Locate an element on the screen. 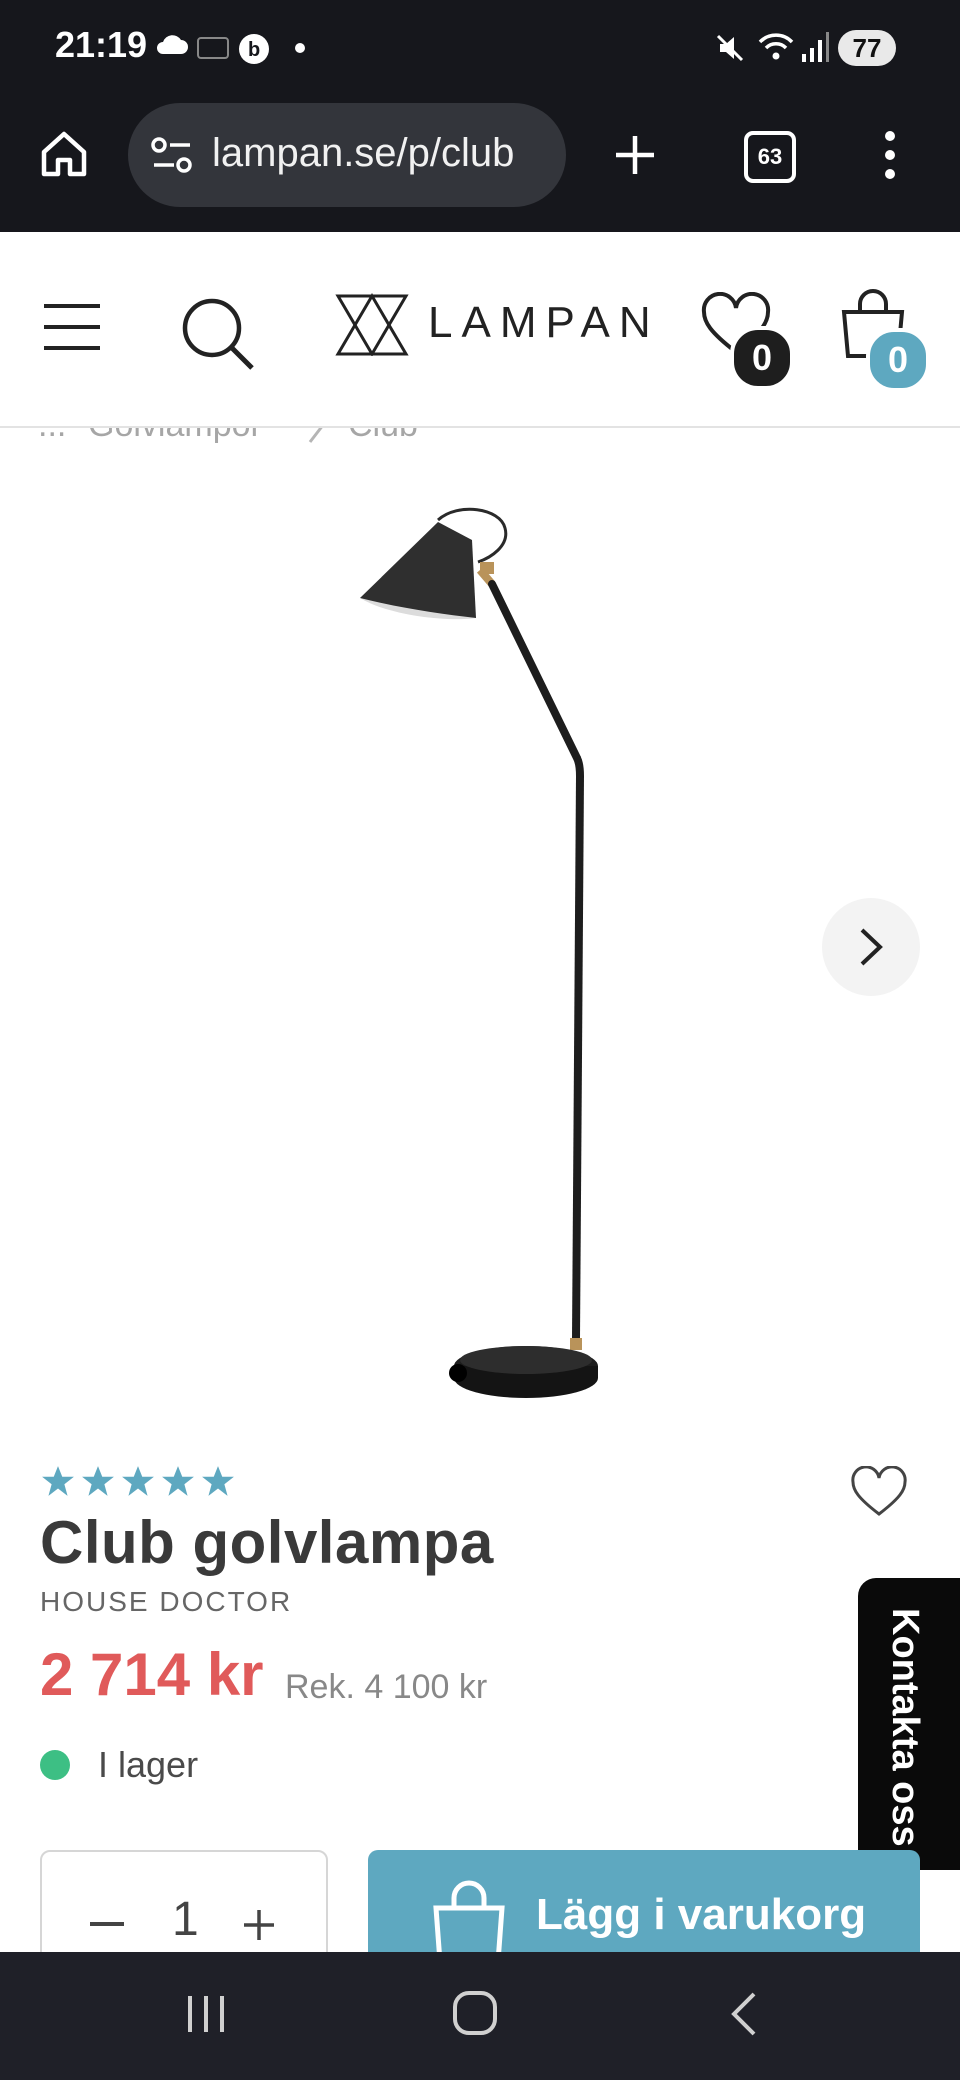  url-text: lampan.se/p/club is located at coordinates (363, 153).